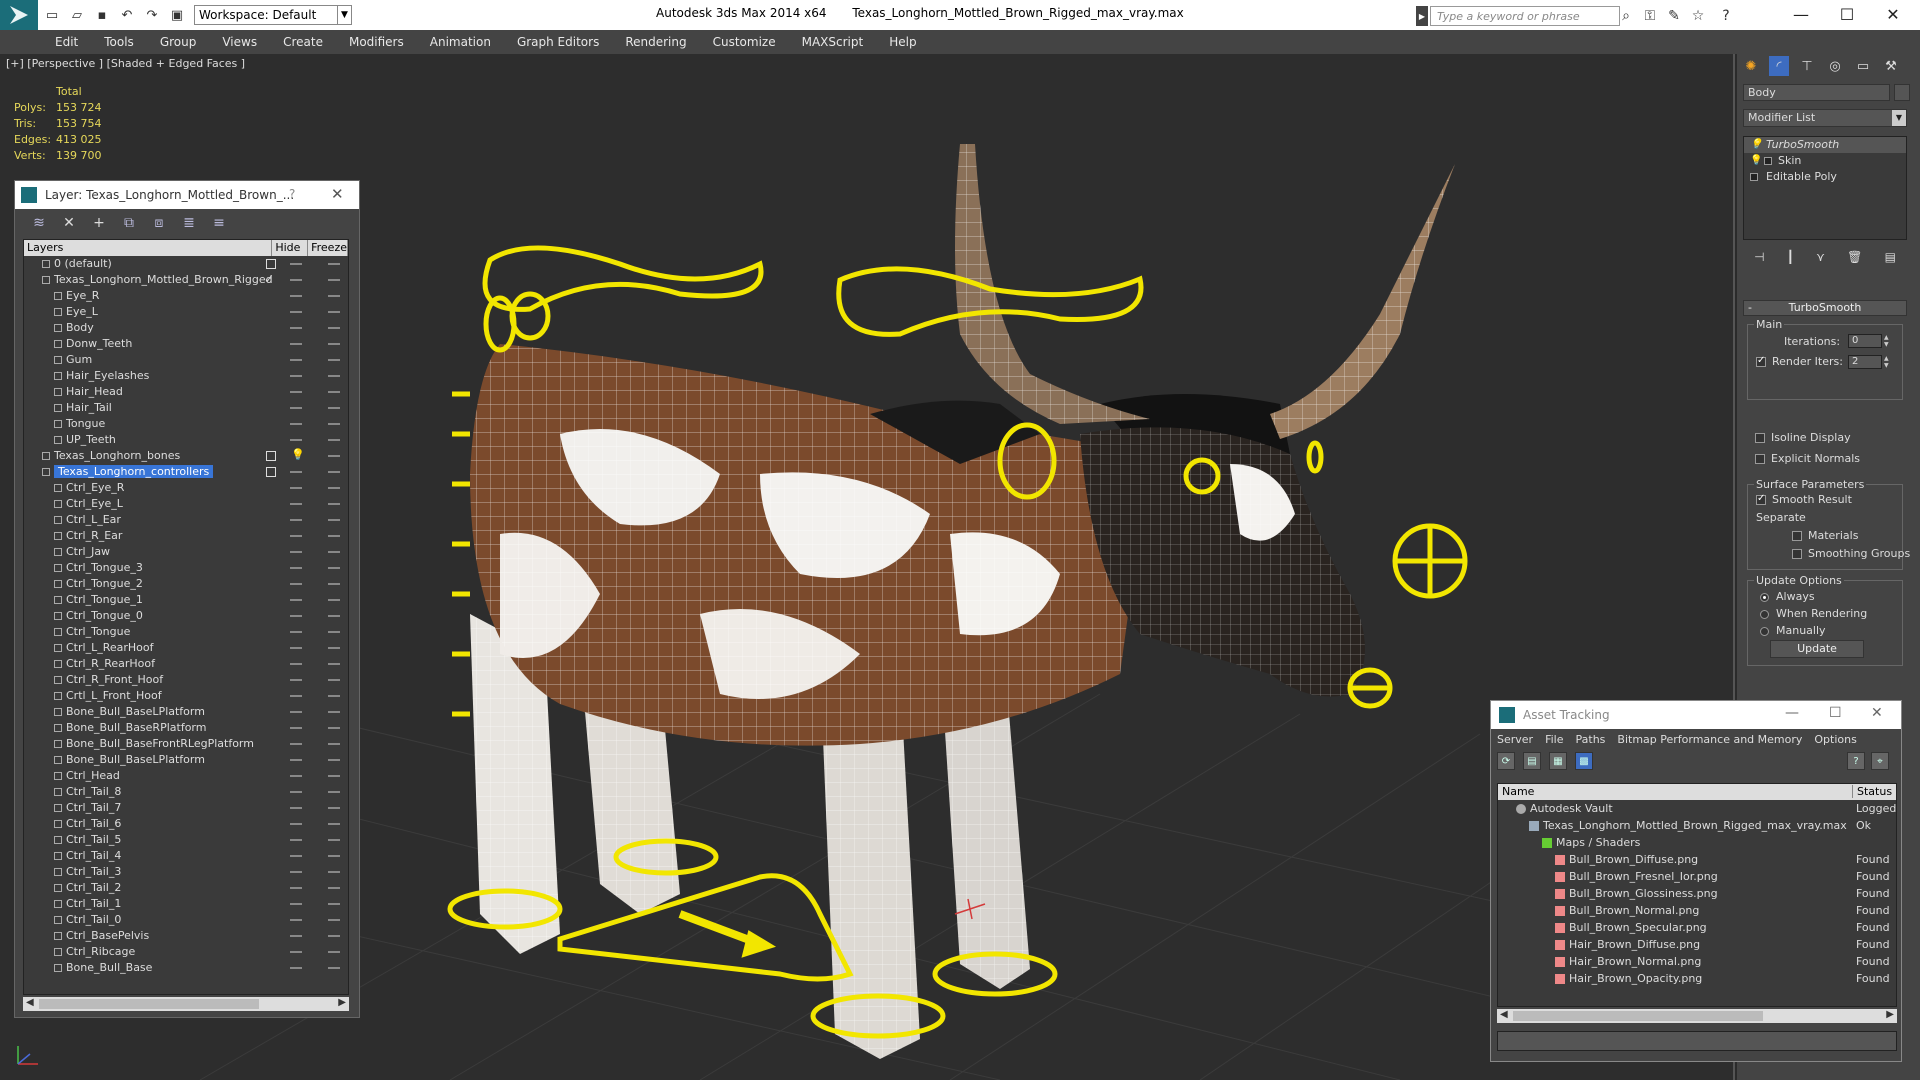 This screenshot has height=1080, width=1920. I want to click on modify-tab-icon: ◜, so click(1779, 66).